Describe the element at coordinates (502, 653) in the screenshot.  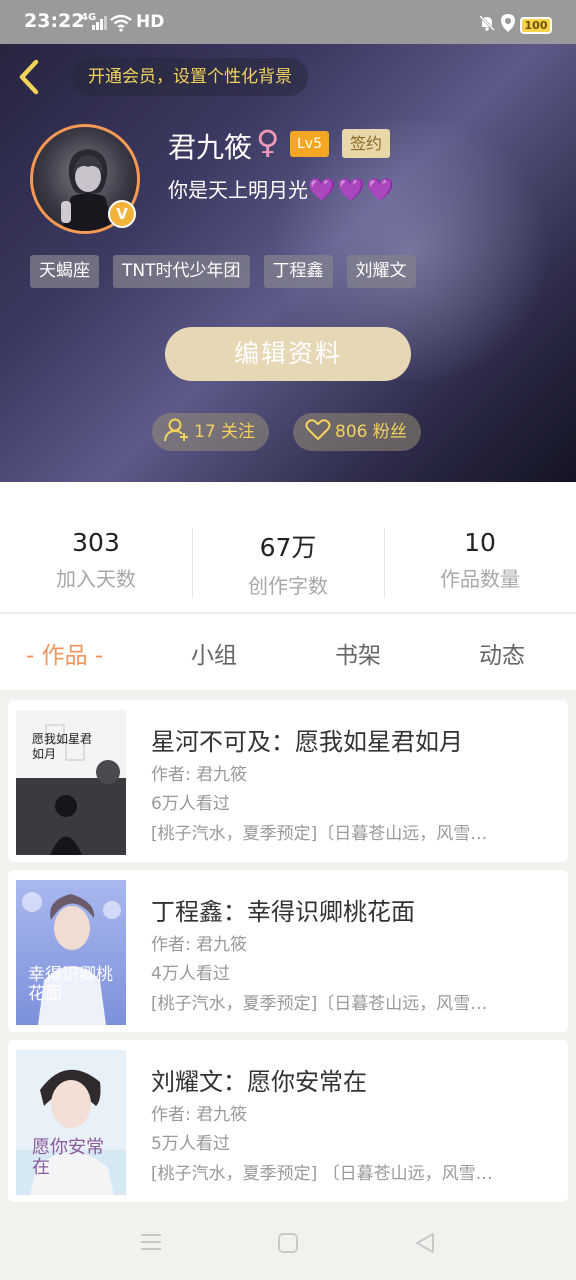
I see `tab-activity: 动态` at that location.